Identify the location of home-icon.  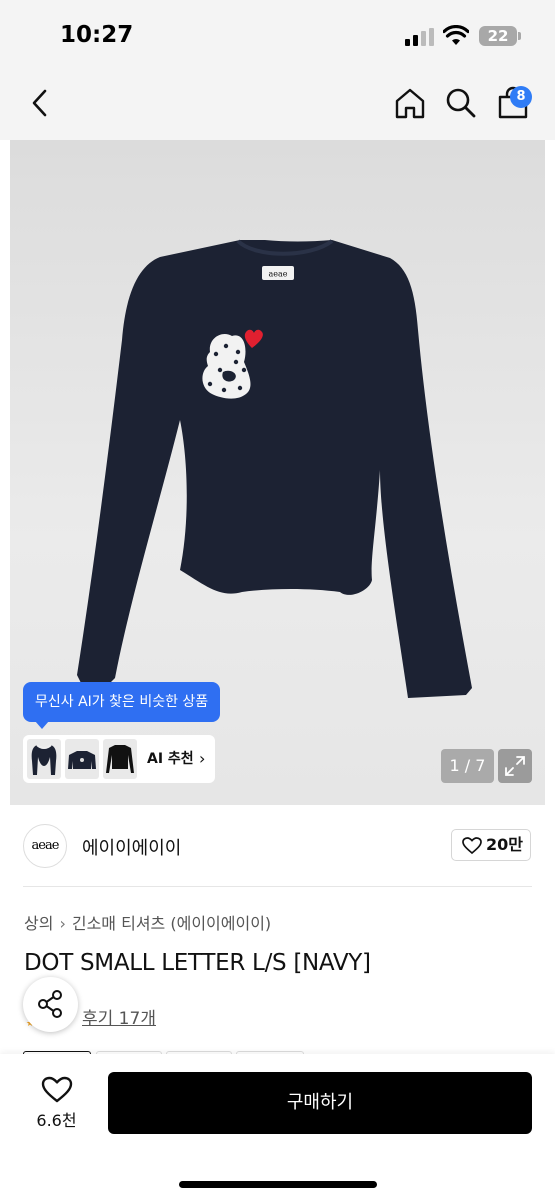
(410, 103).